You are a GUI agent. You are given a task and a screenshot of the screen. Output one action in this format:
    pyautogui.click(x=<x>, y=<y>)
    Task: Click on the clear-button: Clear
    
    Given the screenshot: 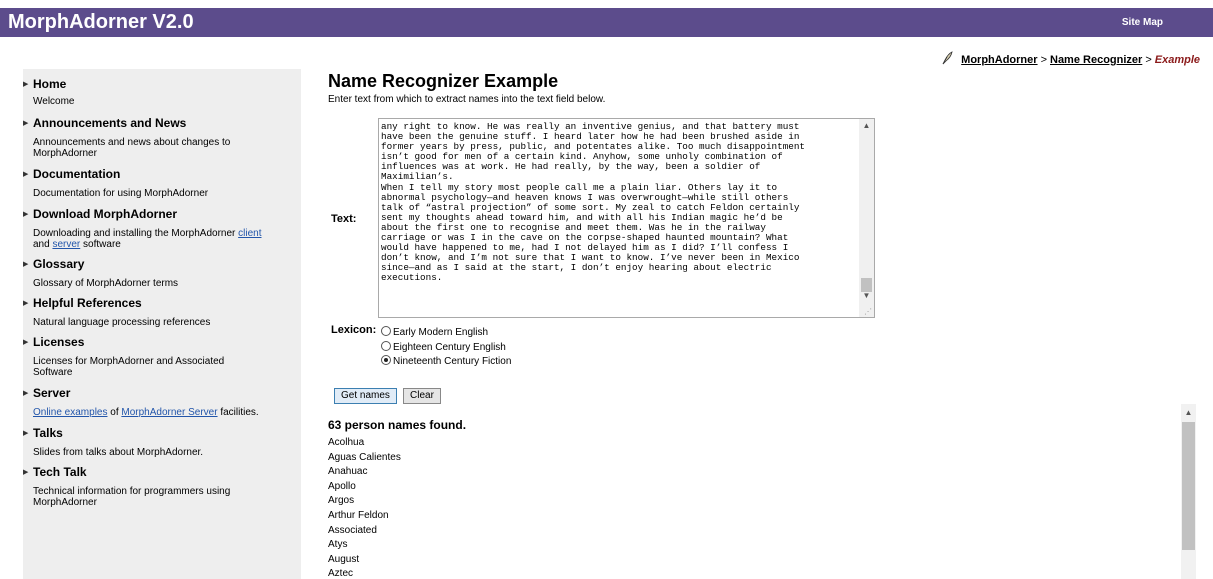 What is the action you would take?
    pyautogui.click(x=422, y=396)
    